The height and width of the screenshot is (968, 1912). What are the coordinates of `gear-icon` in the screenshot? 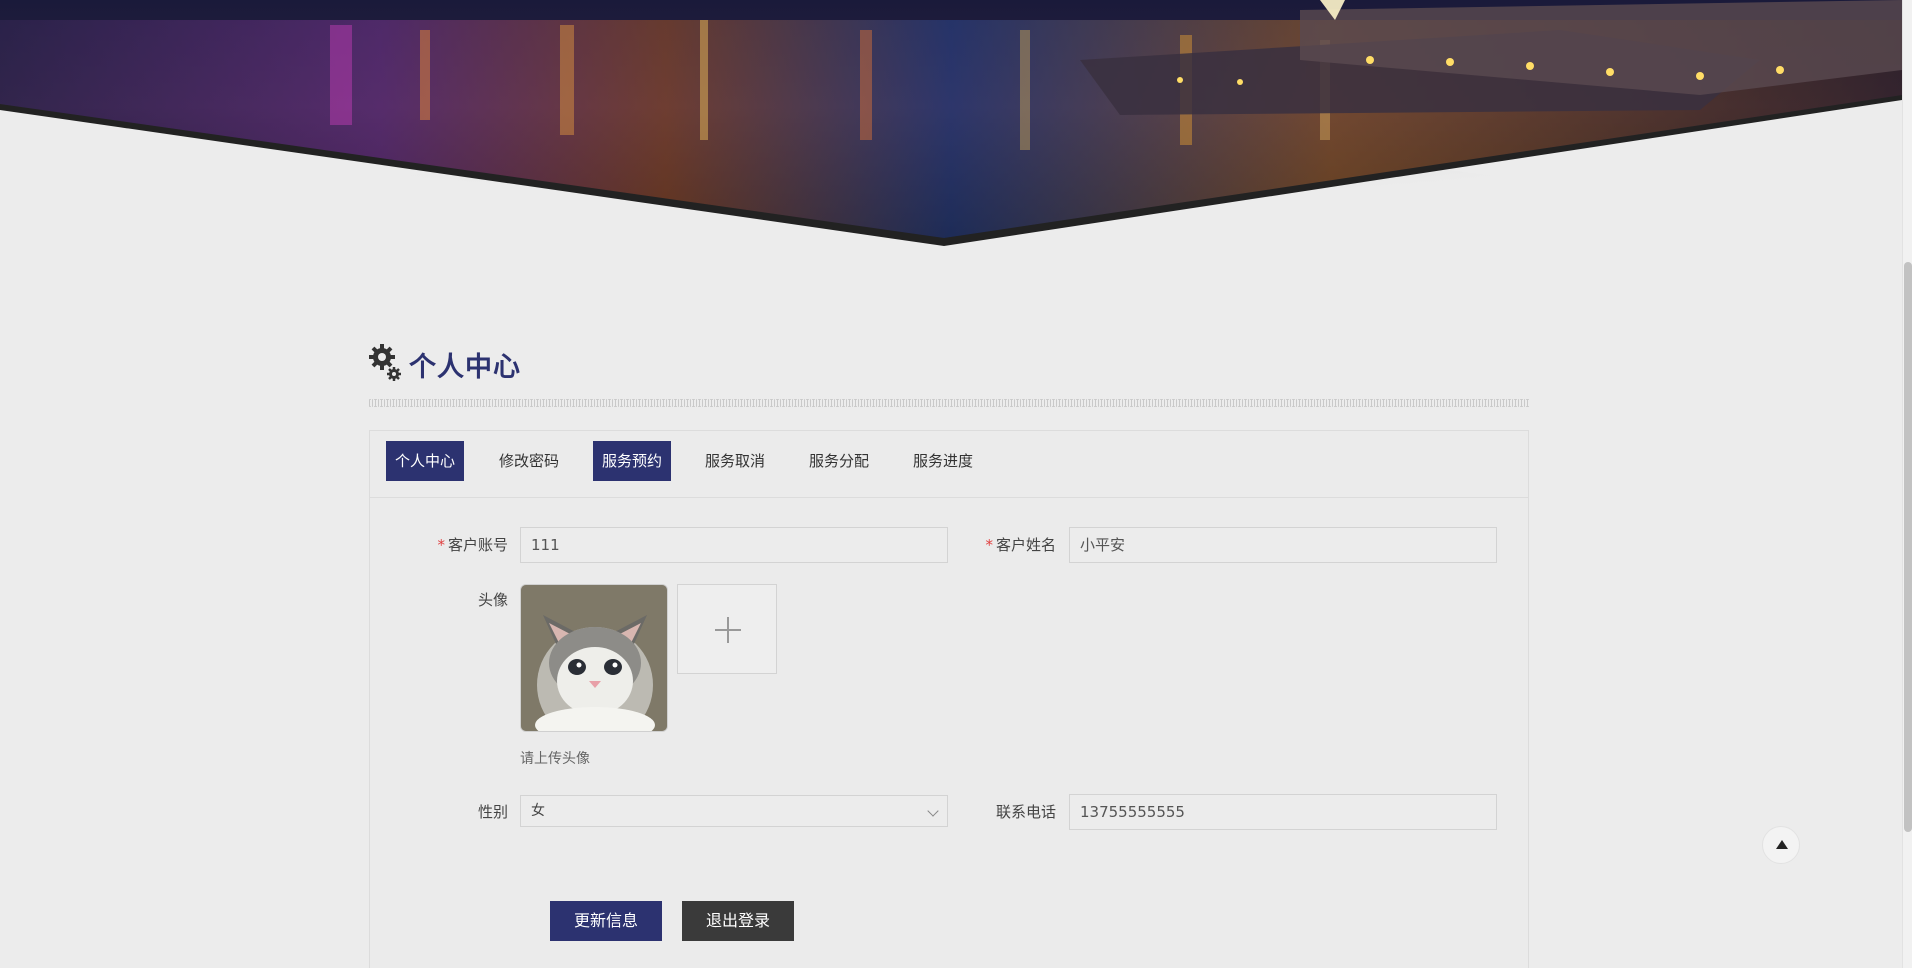 It's located at (385, 362).